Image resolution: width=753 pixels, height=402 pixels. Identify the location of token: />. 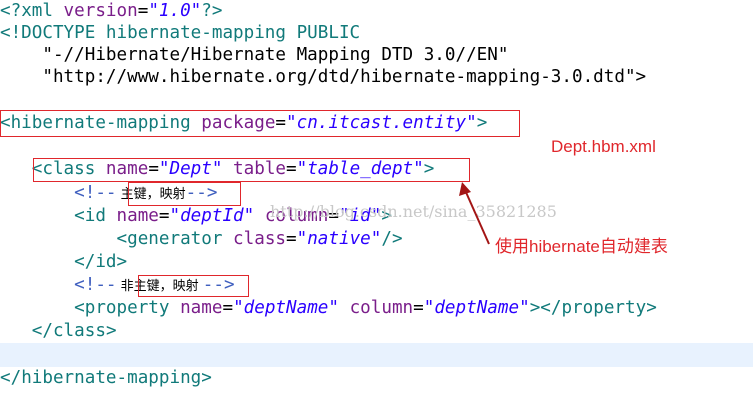
(392, 239).